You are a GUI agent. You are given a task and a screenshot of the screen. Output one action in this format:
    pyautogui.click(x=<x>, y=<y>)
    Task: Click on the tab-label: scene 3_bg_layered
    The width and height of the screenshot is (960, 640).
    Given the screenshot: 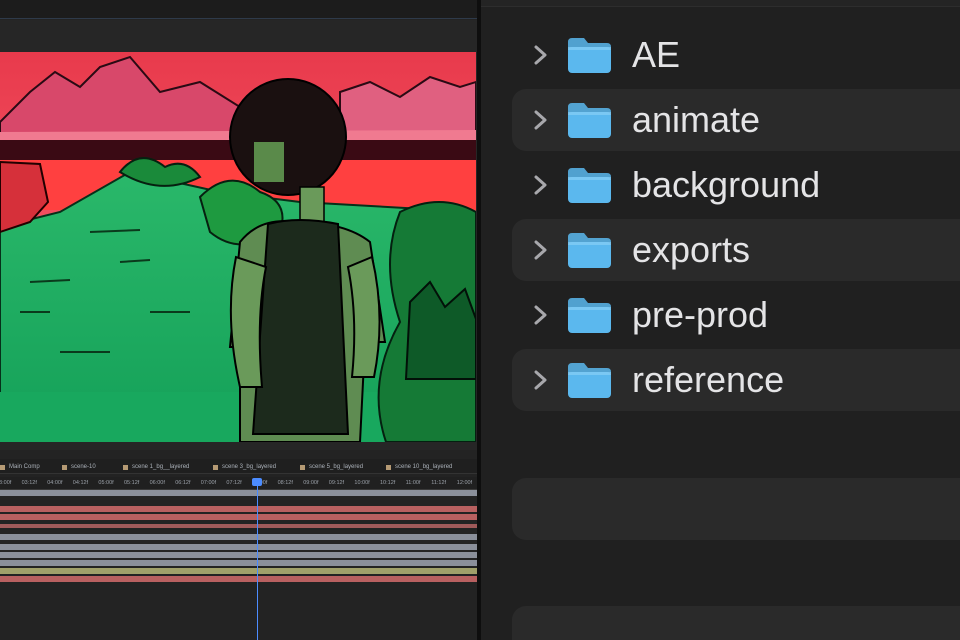 What is the action you would take?
    pyautogui.click(x=249, y=467)
    